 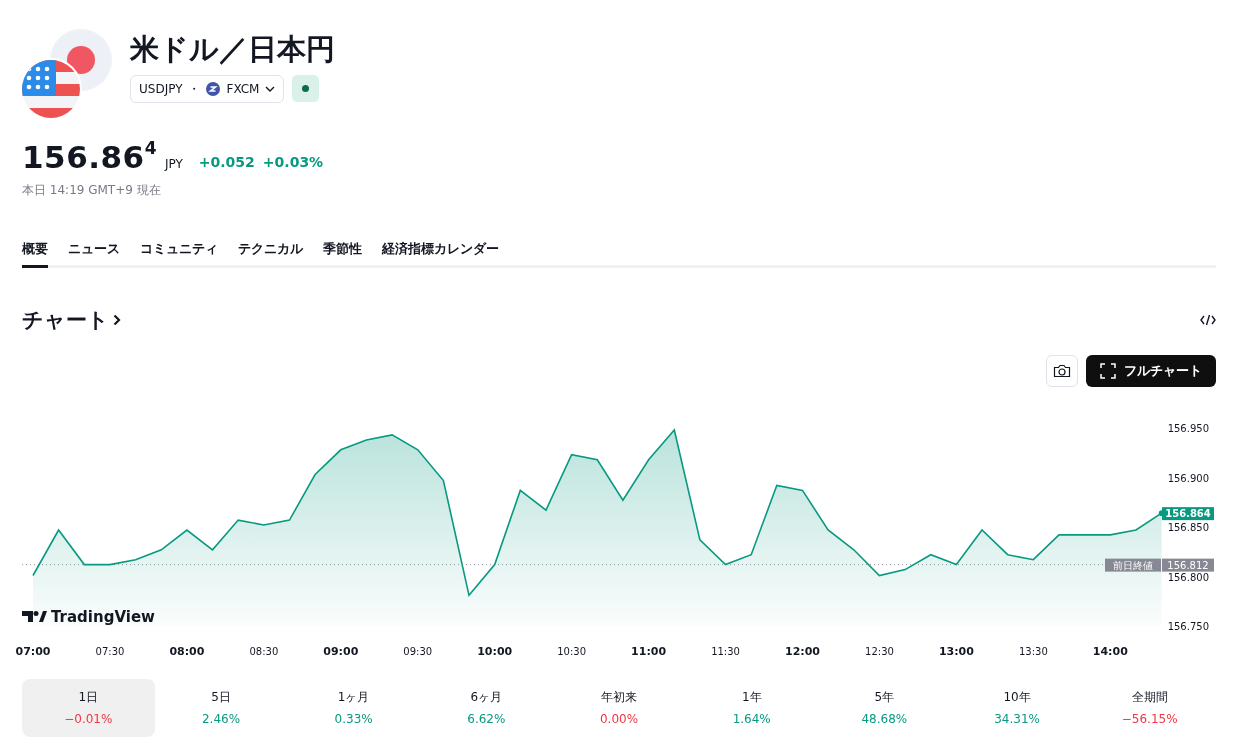 What do you see at coordinates (232, 49) in the screenshot?
I see `page-title: 米ドル／日本円` at bounding box center [232, 49].